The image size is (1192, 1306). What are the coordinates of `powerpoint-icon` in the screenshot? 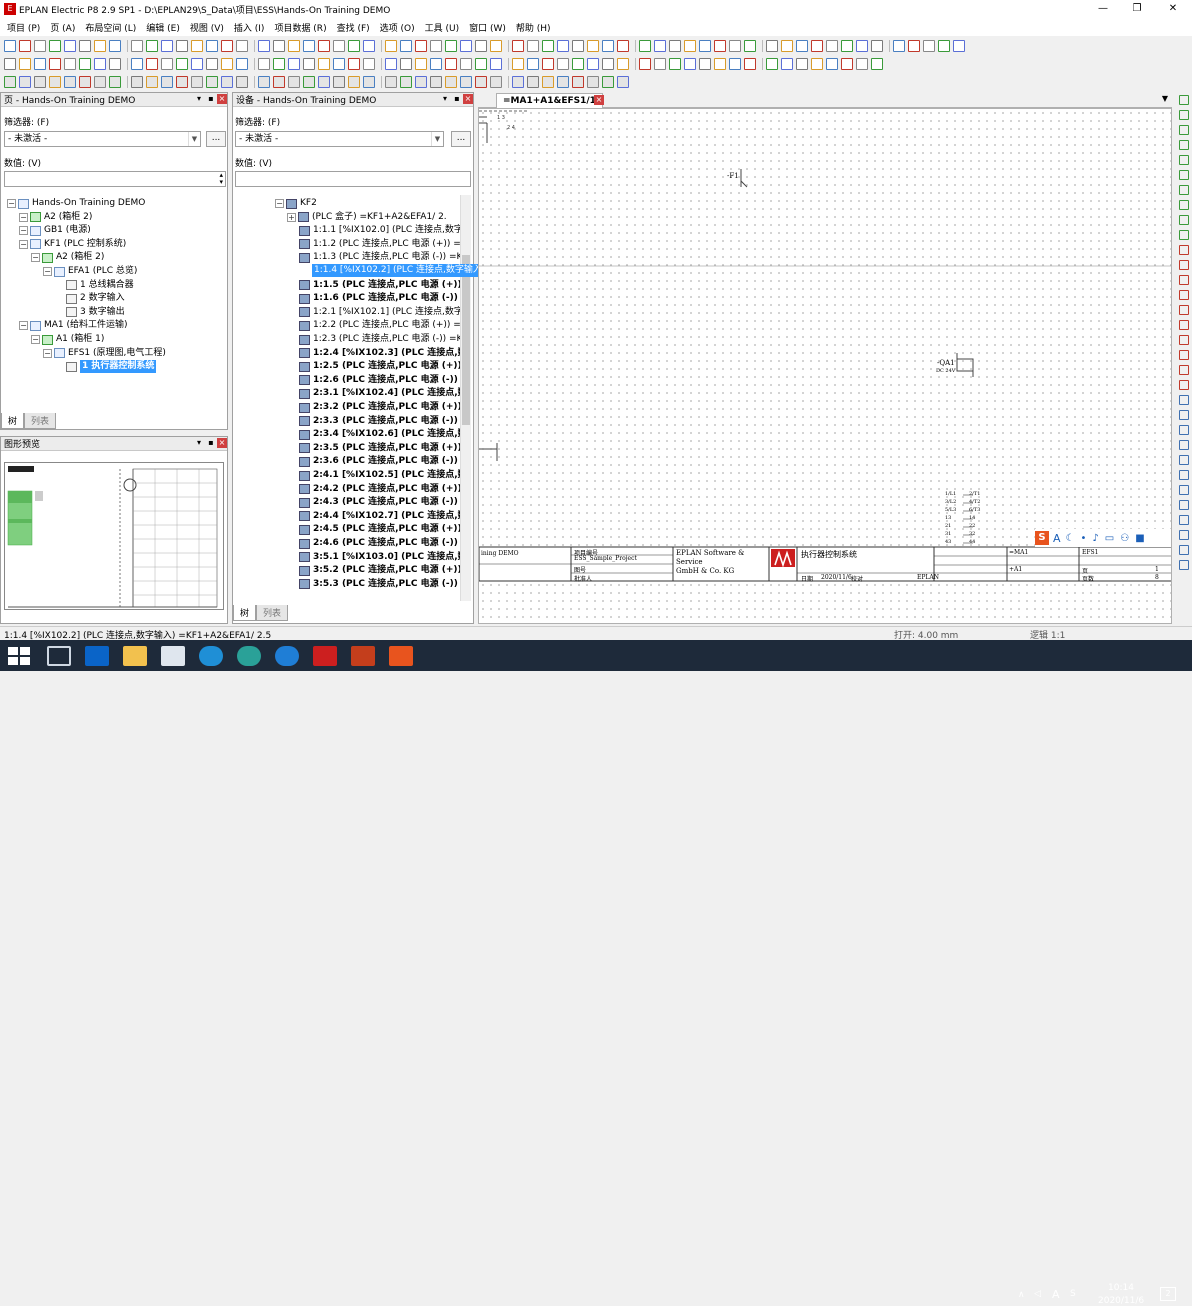 It's located at (363, 655).